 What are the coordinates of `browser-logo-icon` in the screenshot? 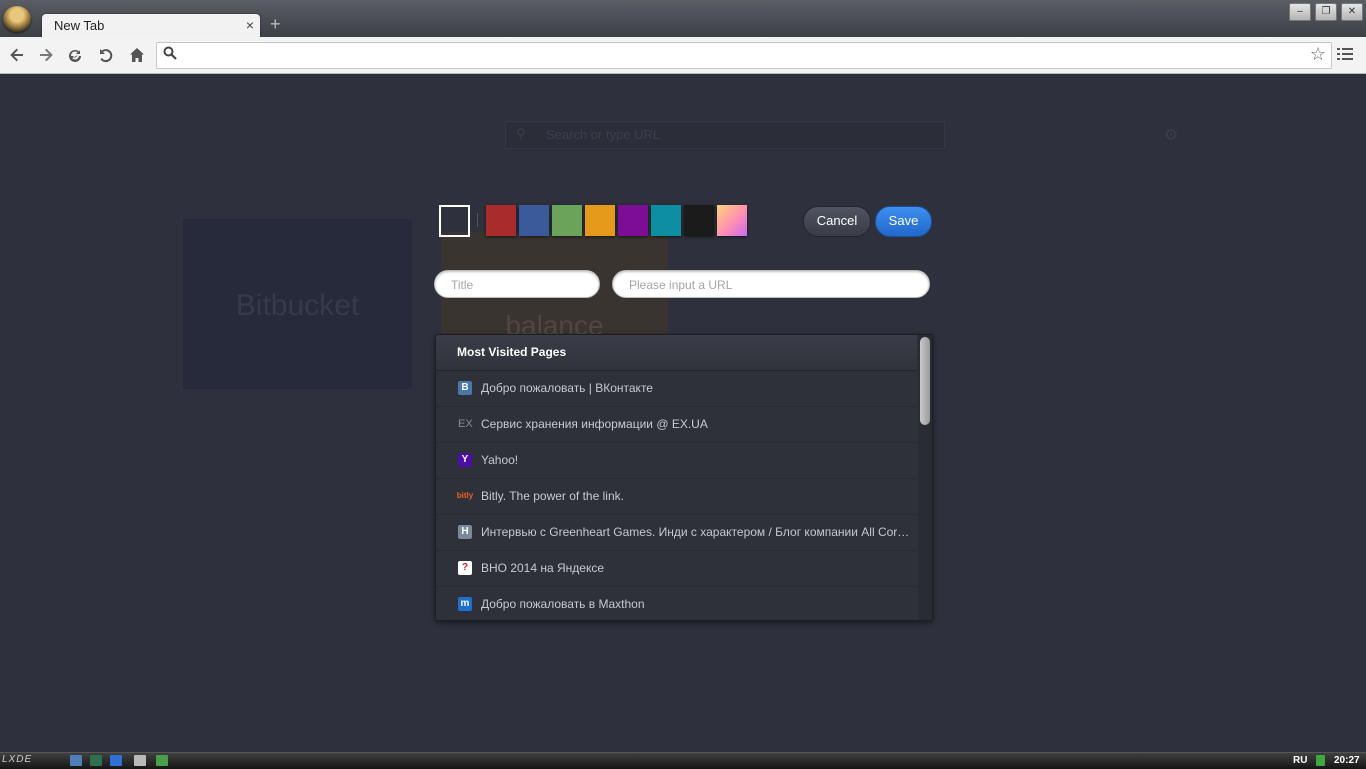 It's located at (17, 19).